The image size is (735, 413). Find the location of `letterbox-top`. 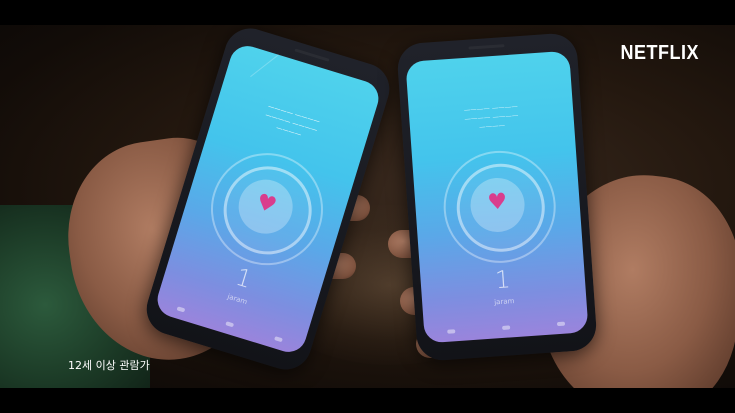

letterbox-top is located at coordinates (367, 12).